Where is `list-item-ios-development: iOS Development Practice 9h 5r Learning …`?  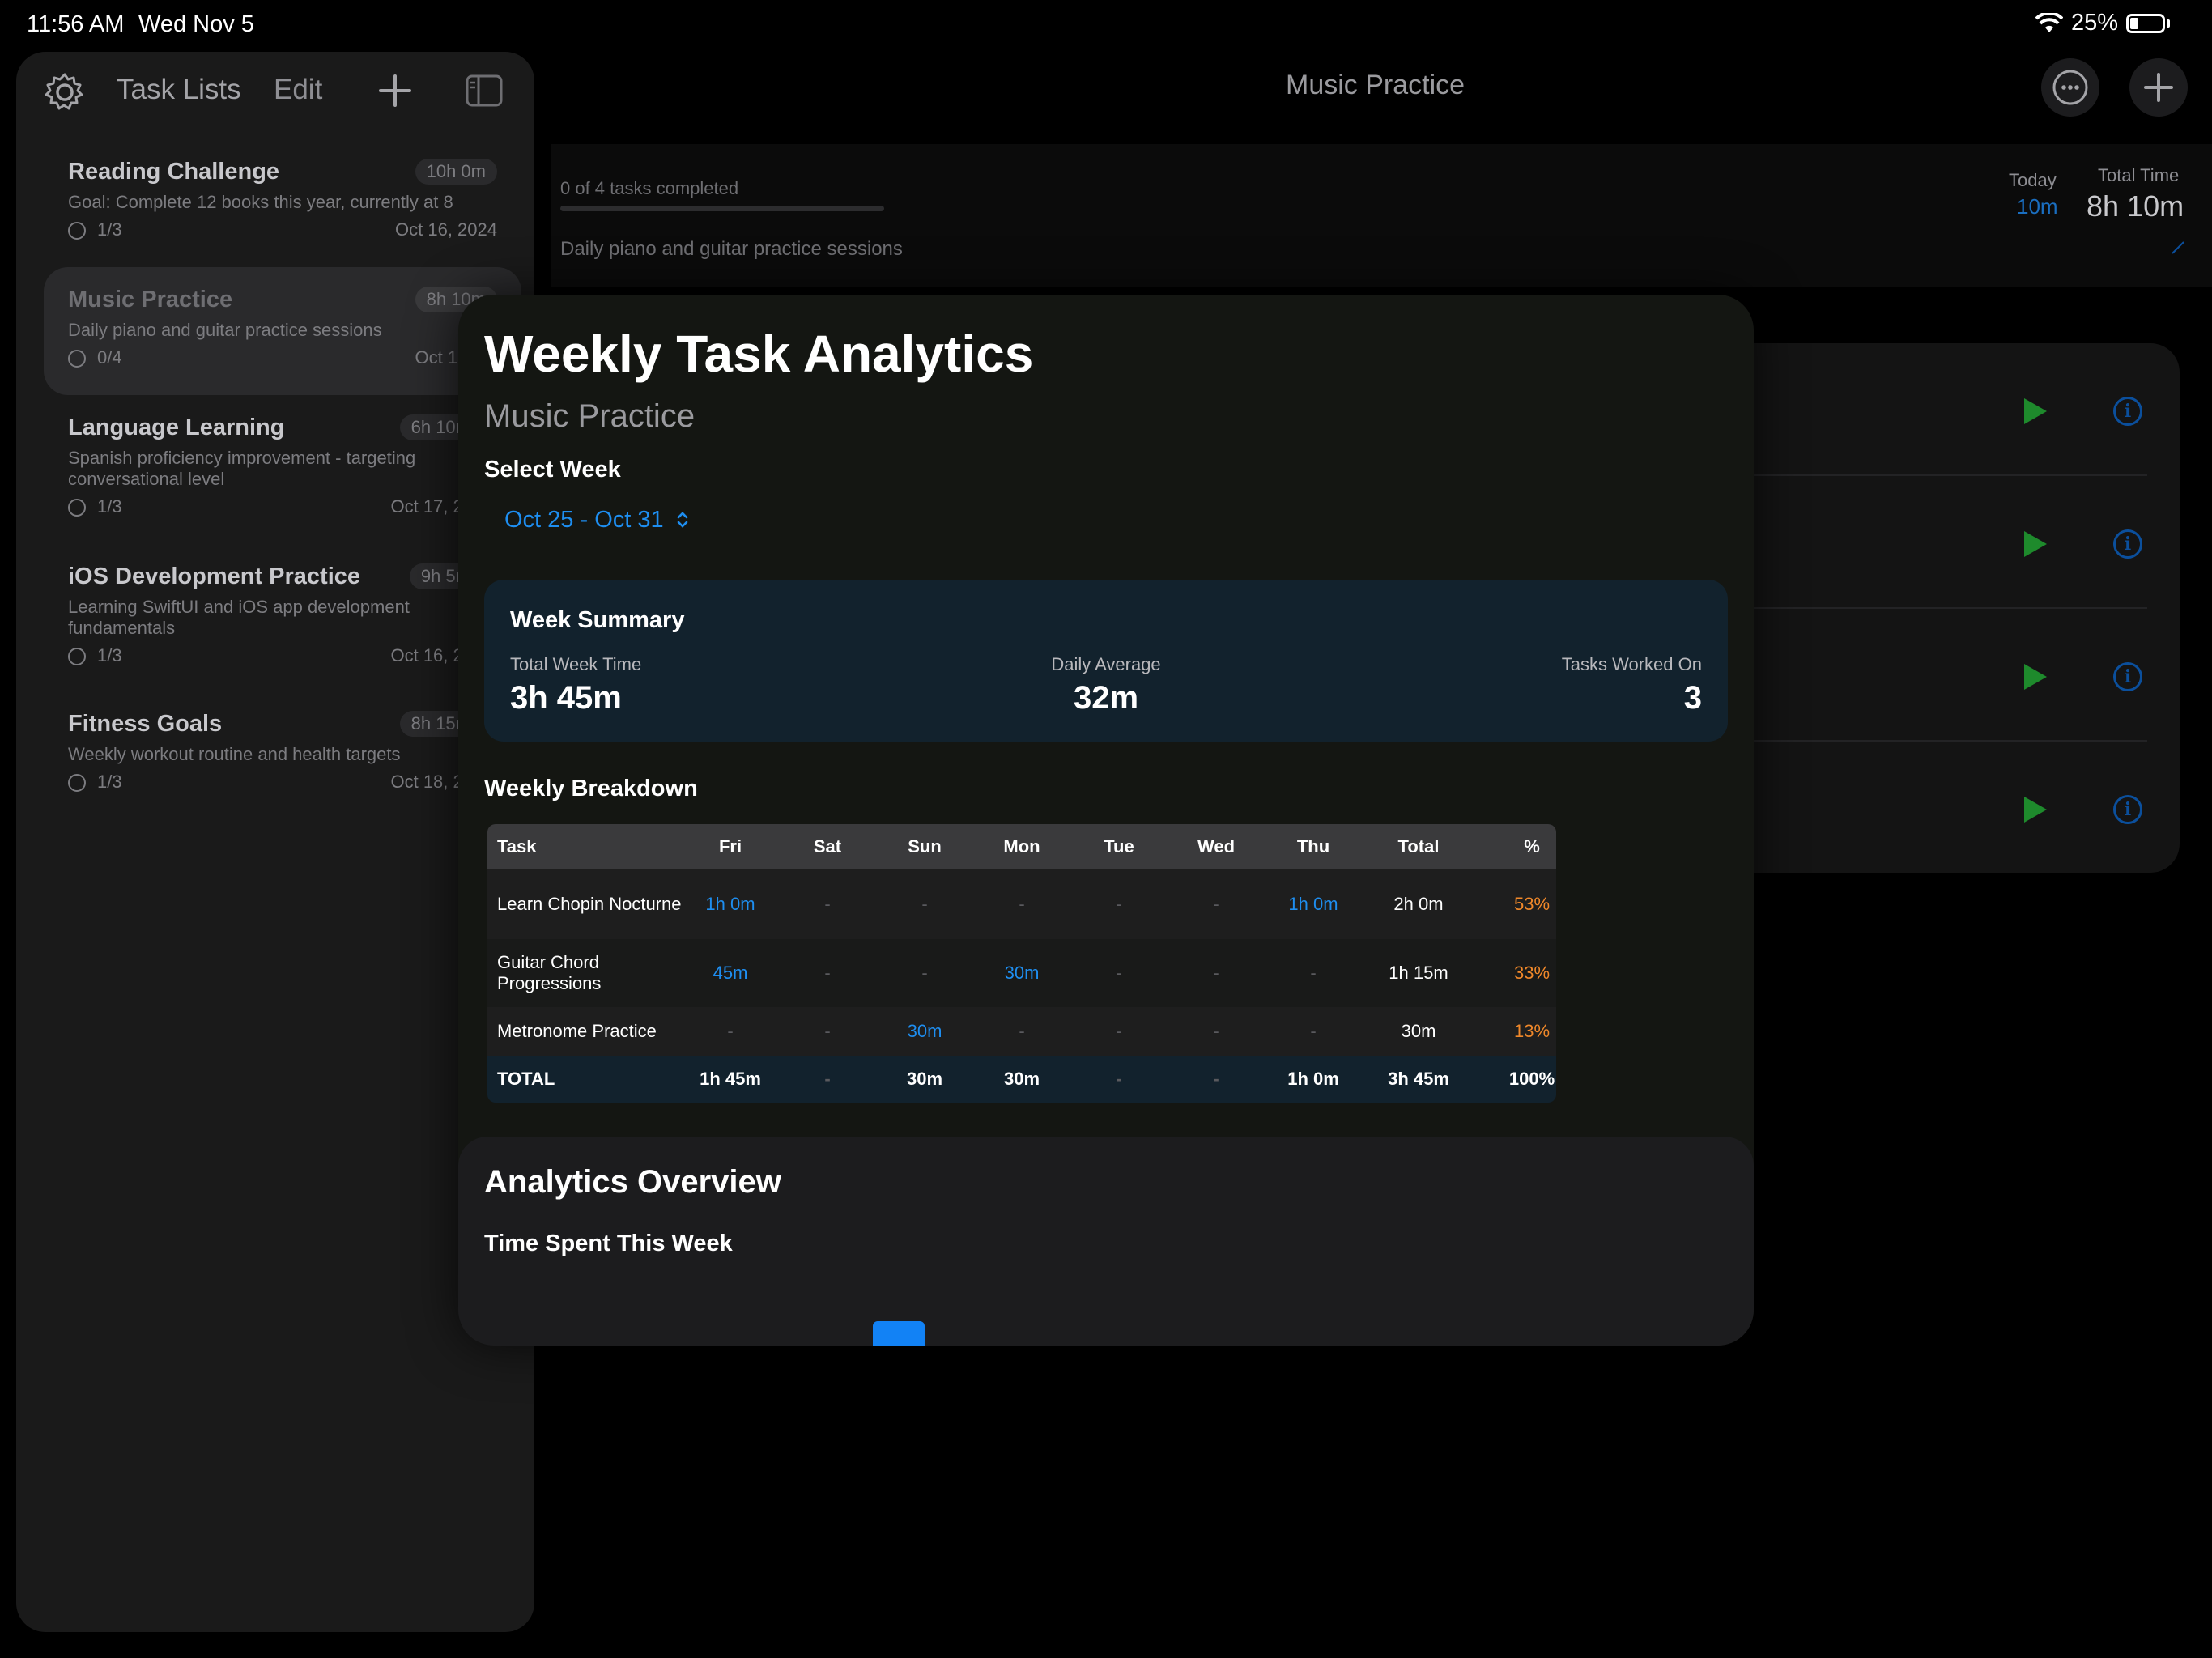
list-item-ios-development: iOS Development Practice 9h 5r Learning … is located at coordinates (270, 628).